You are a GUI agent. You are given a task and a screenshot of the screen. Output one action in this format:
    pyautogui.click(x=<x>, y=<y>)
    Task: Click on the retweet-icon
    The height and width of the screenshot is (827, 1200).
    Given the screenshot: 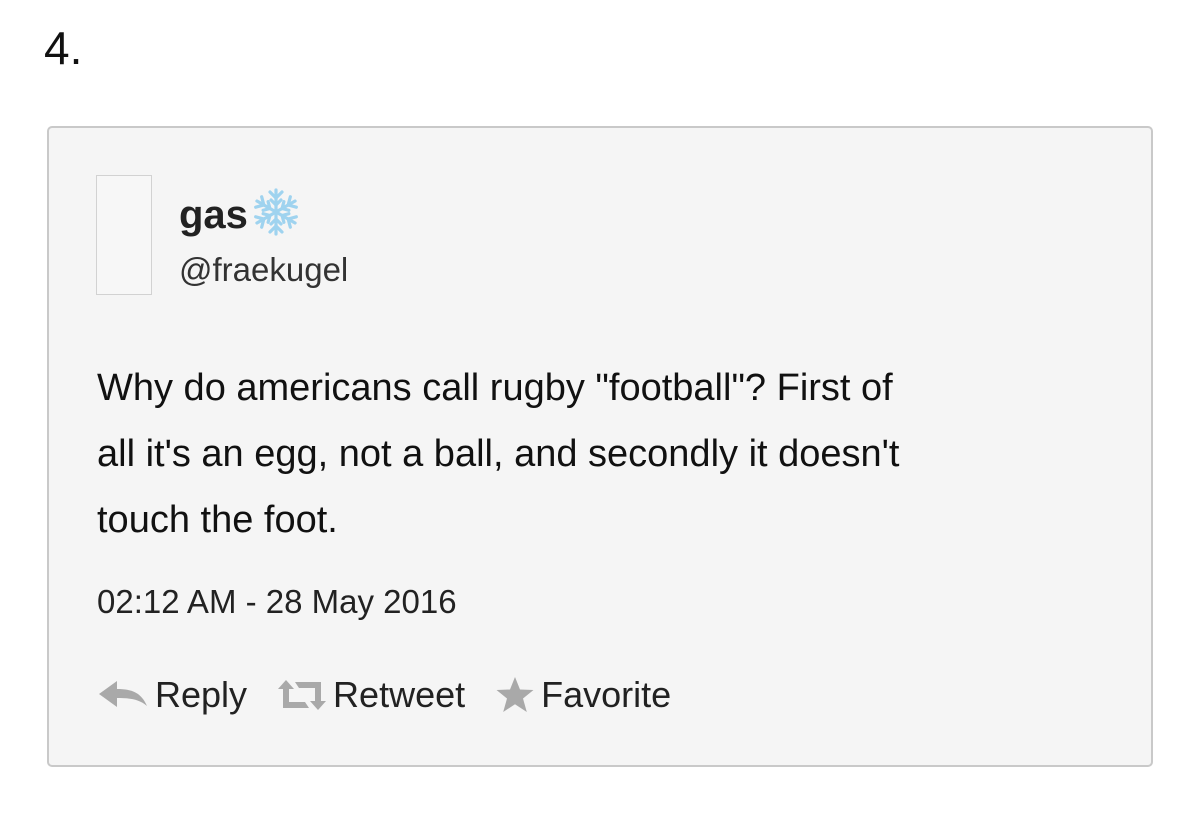 What is the action you would take?
    pyautogui.click(x=302, y=695)
    